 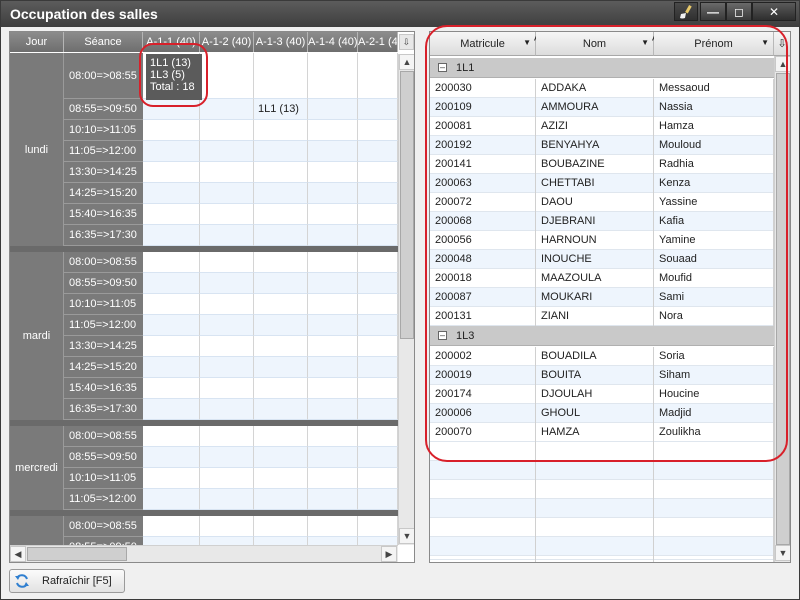 What do you see at coordinates (602, 278) in the screenshot?
I see `student-row: 200018 MAAZOULA Moufid` at bounding box center [602, 278].